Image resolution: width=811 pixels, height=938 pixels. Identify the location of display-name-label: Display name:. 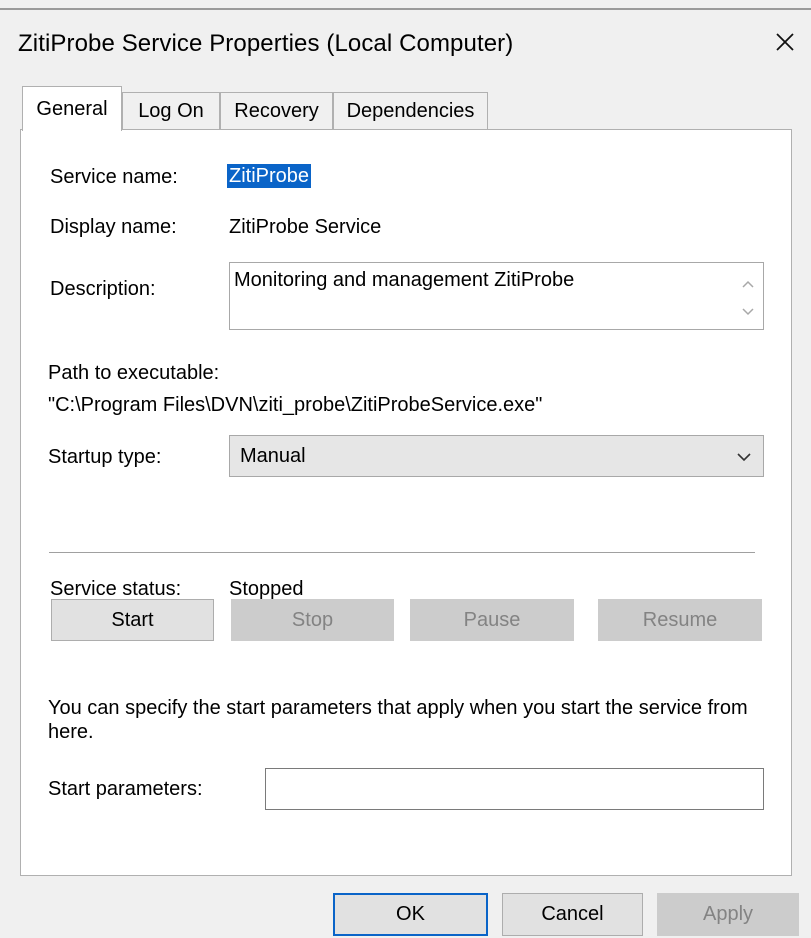
(113, 227).